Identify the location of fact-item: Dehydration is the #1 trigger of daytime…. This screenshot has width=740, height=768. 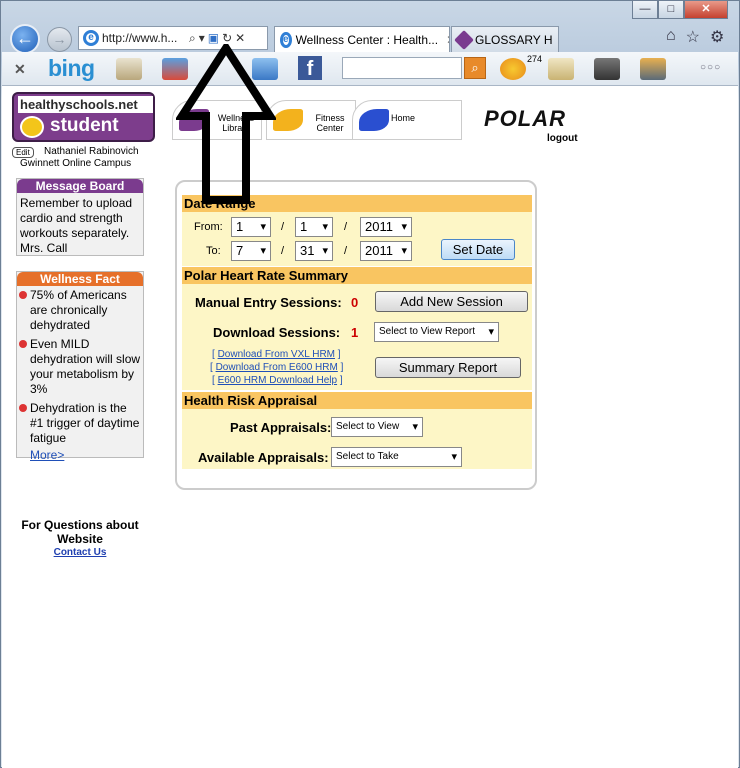
(80, 423).